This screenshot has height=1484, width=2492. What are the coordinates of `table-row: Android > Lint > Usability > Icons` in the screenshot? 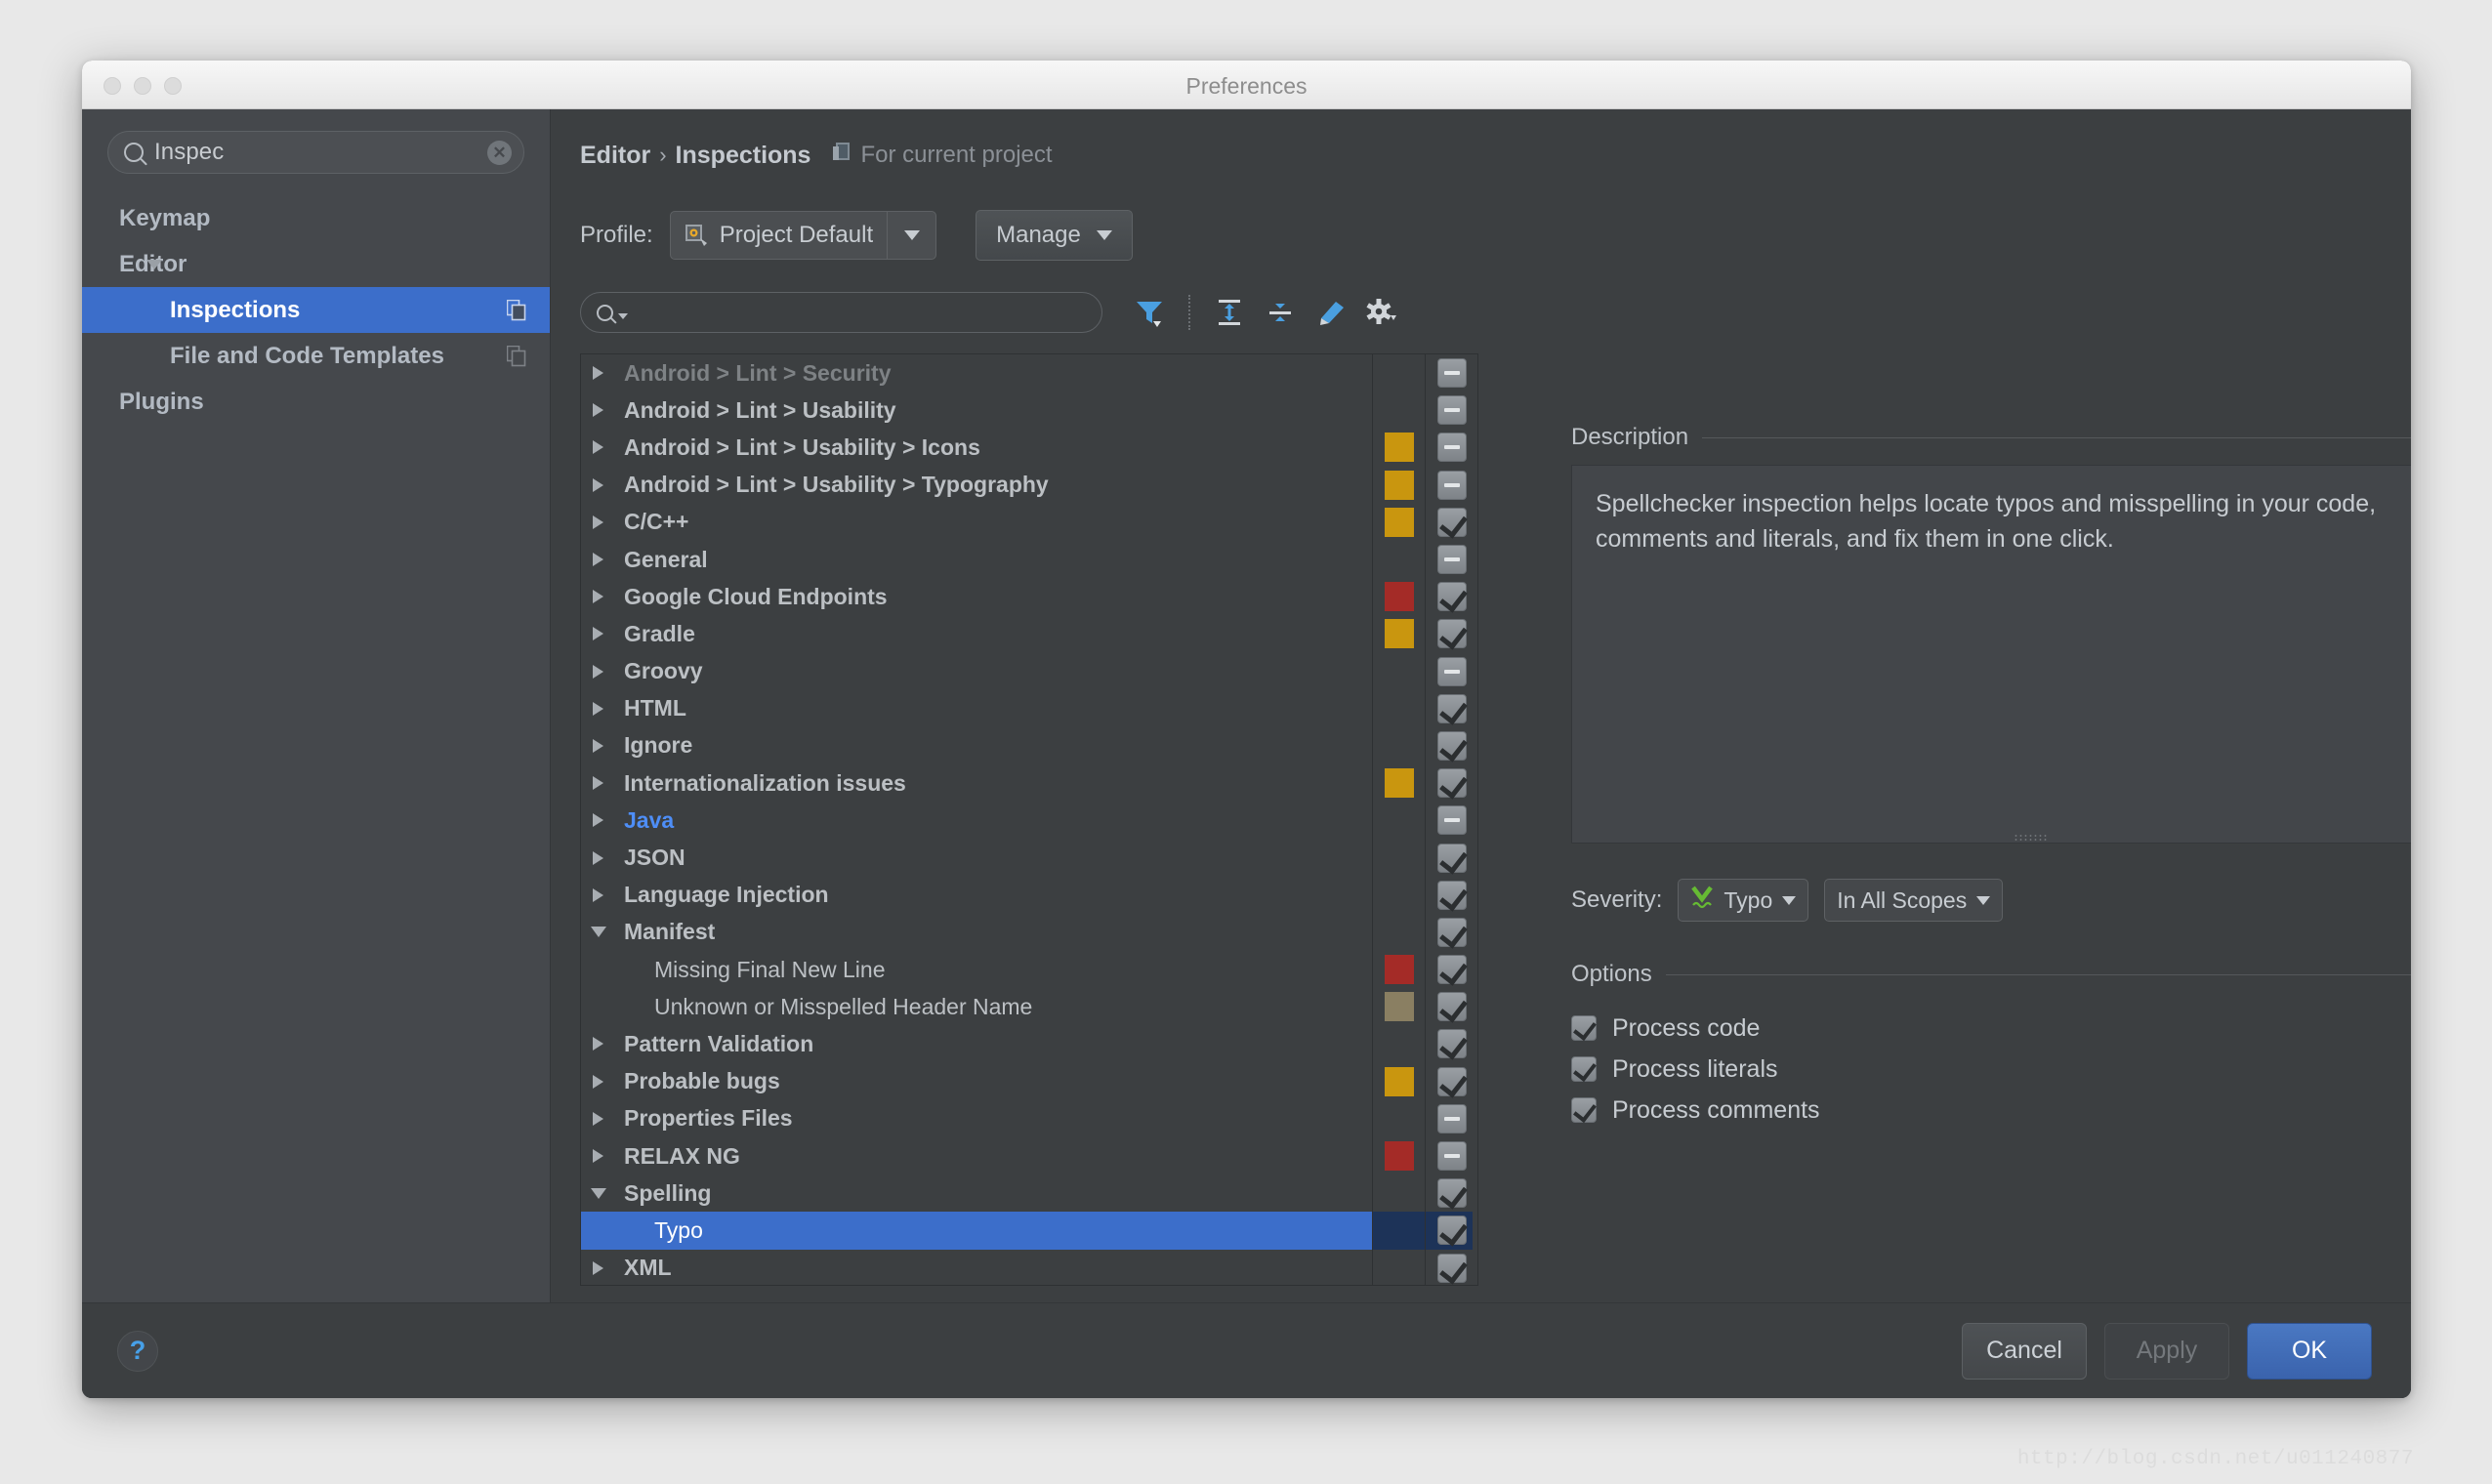 It's located at (976, 448).